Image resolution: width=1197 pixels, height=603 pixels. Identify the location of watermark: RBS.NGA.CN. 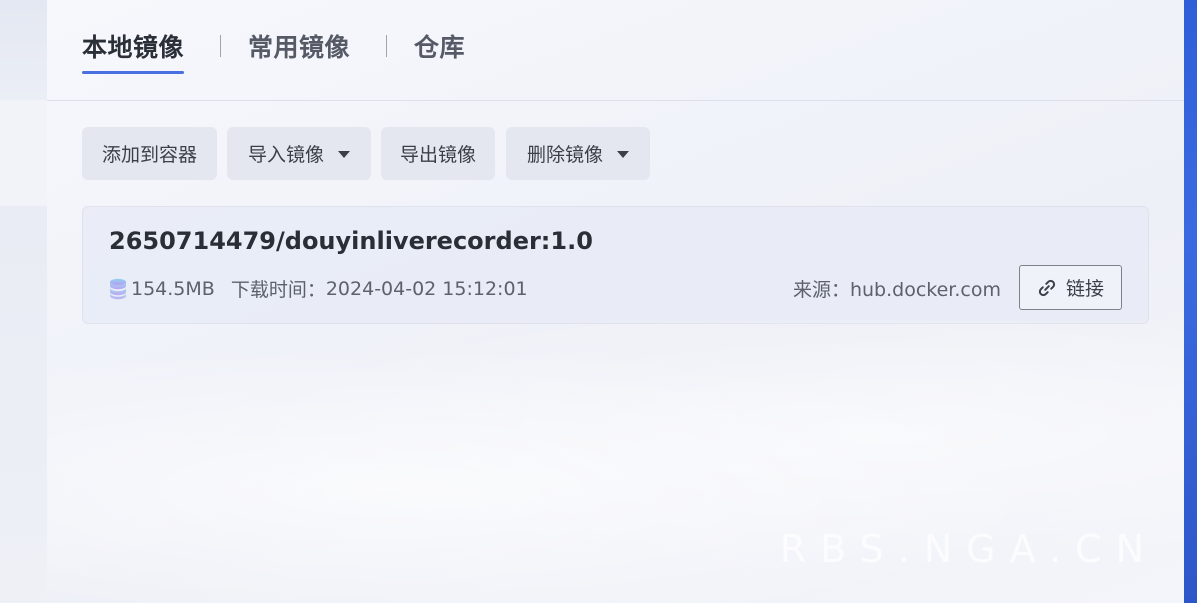
(968, 549).